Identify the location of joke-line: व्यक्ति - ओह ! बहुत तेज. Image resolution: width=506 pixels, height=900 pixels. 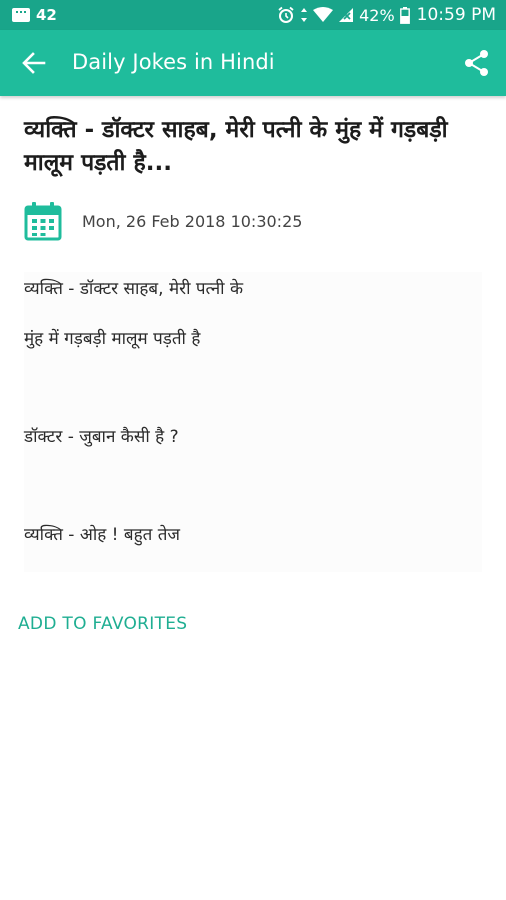
(102, 535).